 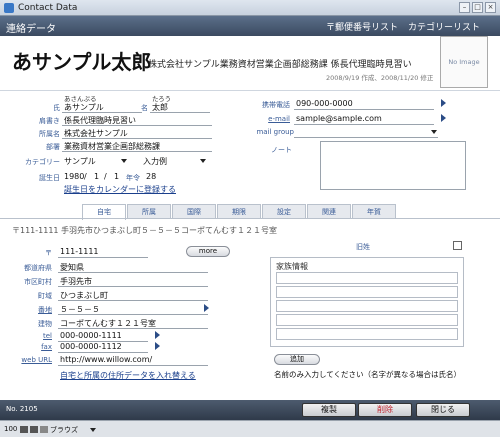 What do you see at coordinates (45, 296) in the screenshot?
I see `town-label: 町域` at bounding box center [45, 296].